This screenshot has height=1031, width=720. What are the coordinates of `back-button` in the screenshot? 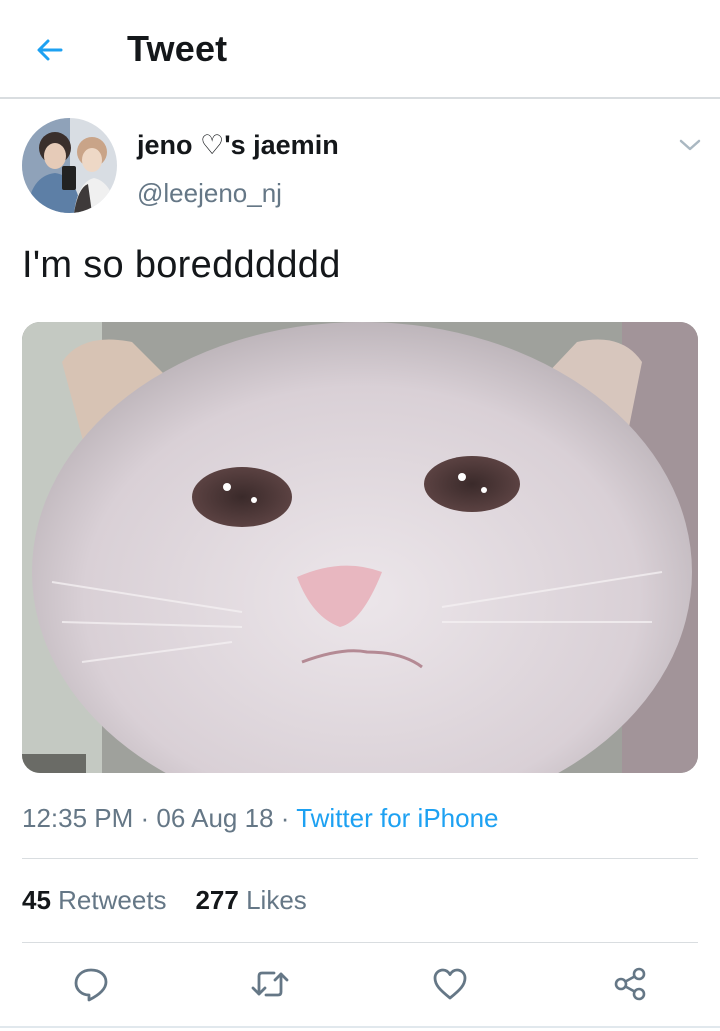 It's located at (50, 50).